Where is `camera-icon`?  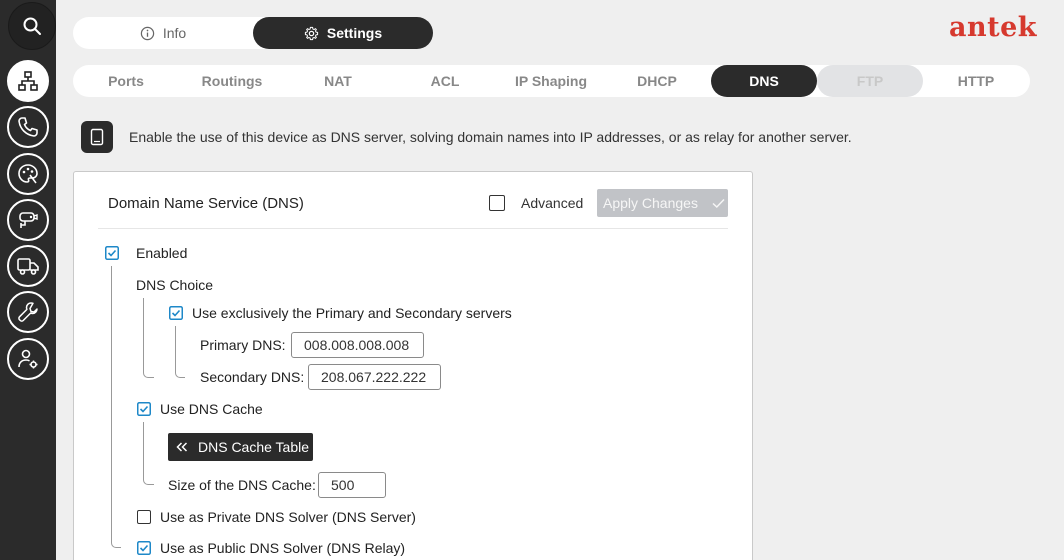 camera-icon is located at coordinates (28, 220).